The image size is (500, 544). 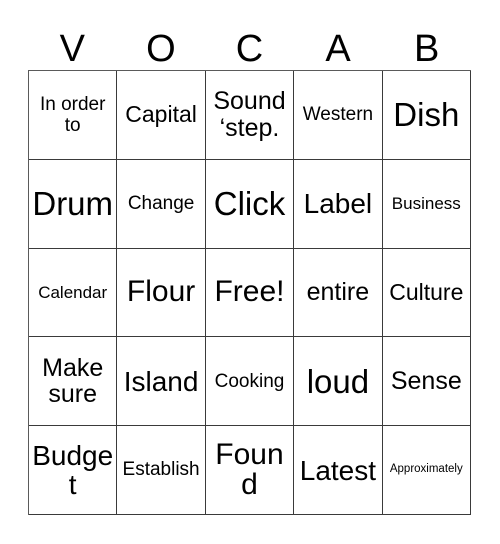 I want to click on bingo-cell: Approximately, so click(x=426, y=470).